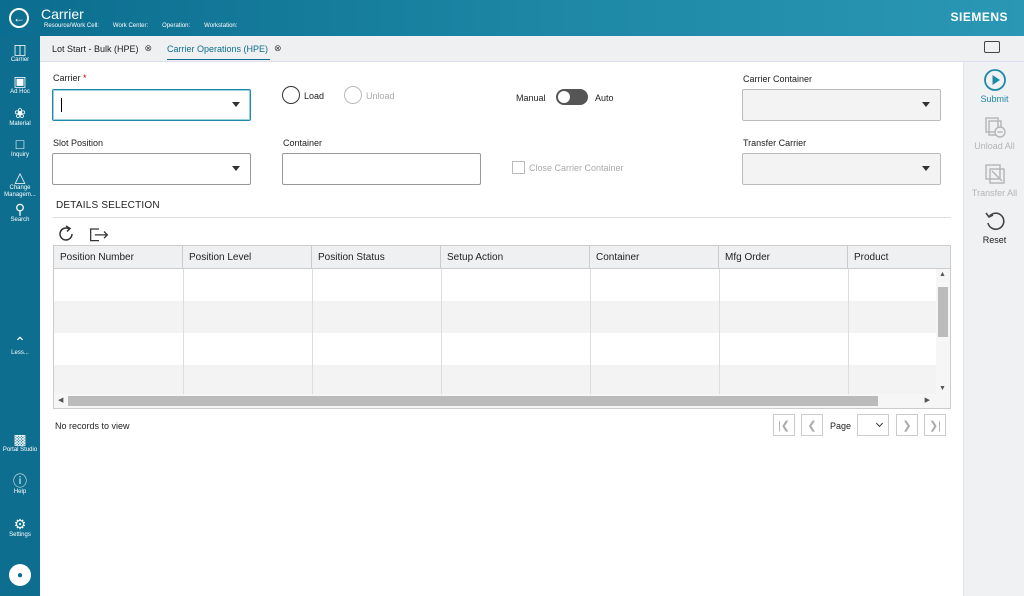 Image resolution: width=1024 pixels, height=596 pixels. What do you see at coordinates (935, 425) in the screenshot?
I see `last-page-button: ❯|` at bounding box center [935, 425].